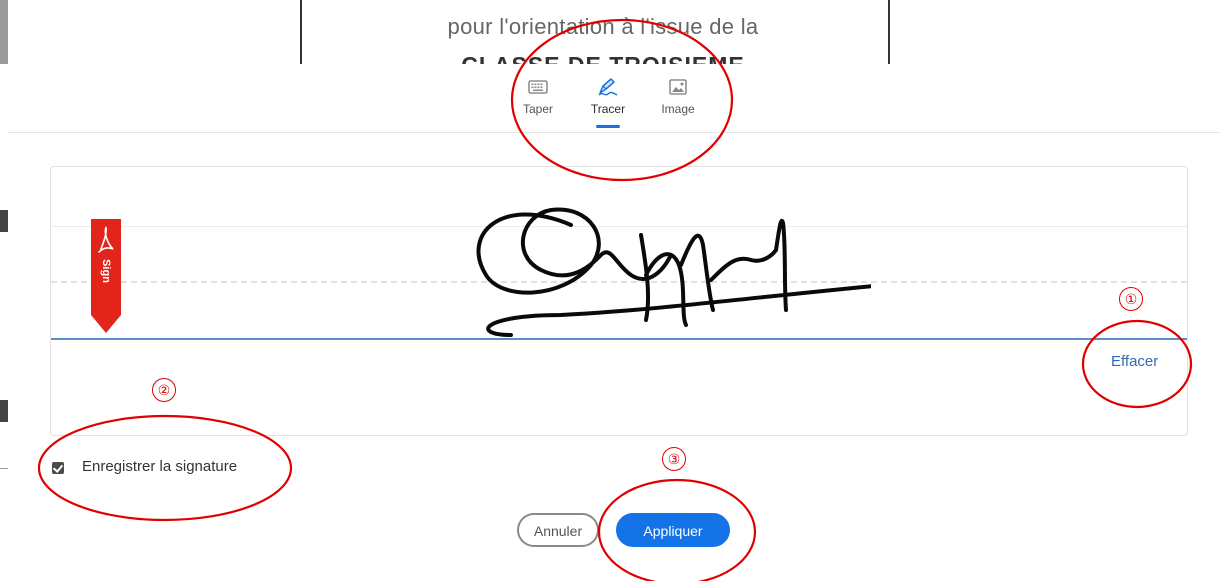 Image resolution: width=1220 pixels, height=581 pixels. Describe the element at coordinates (673, 272) in the screenshot. I see `drawn-signature` at that location.